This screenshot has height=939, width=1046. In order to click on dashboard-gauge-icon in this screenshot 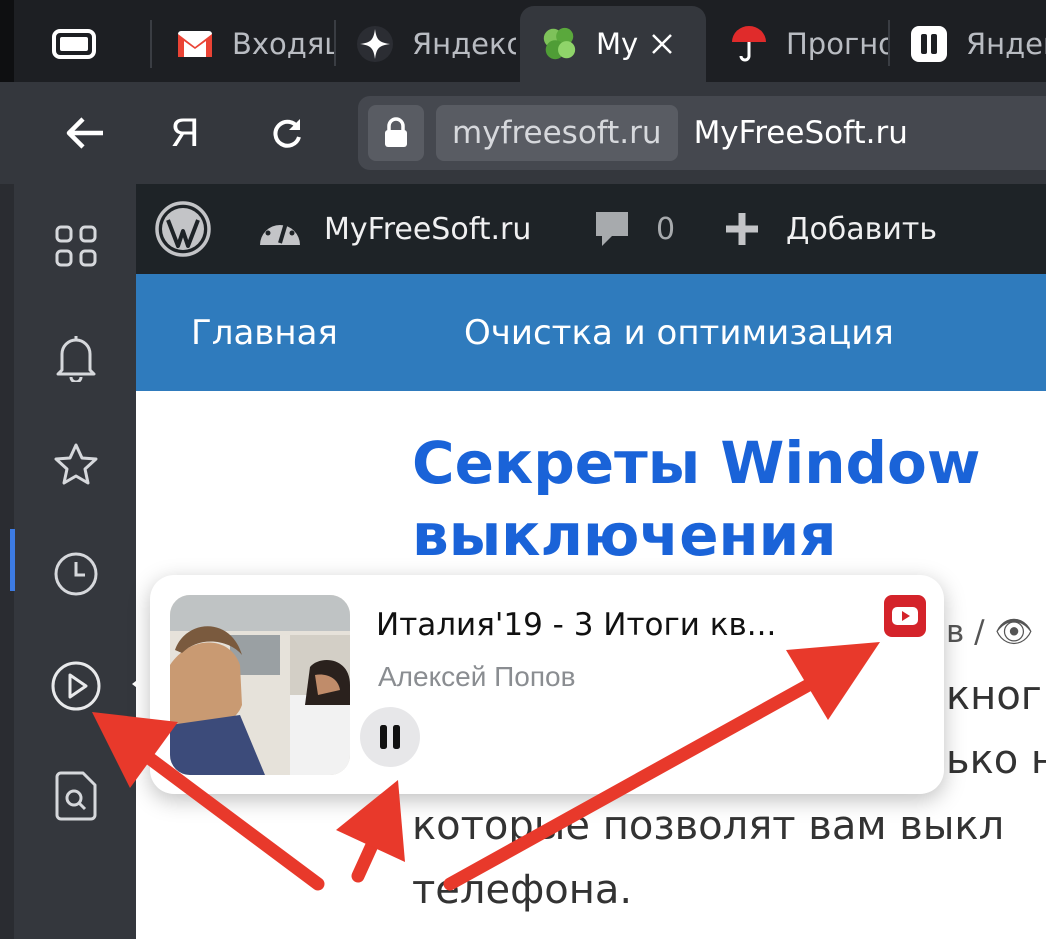, I will do `click(280, 232)`.